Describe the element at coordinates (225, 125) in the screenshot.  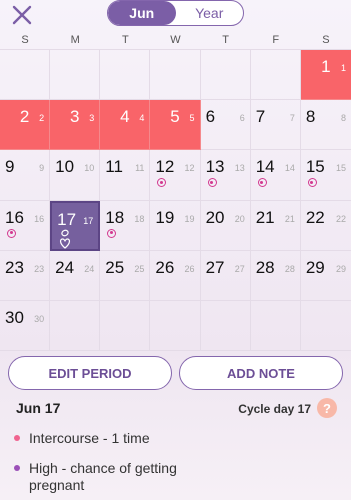
I see `calendar-day-6: 66` at that location.